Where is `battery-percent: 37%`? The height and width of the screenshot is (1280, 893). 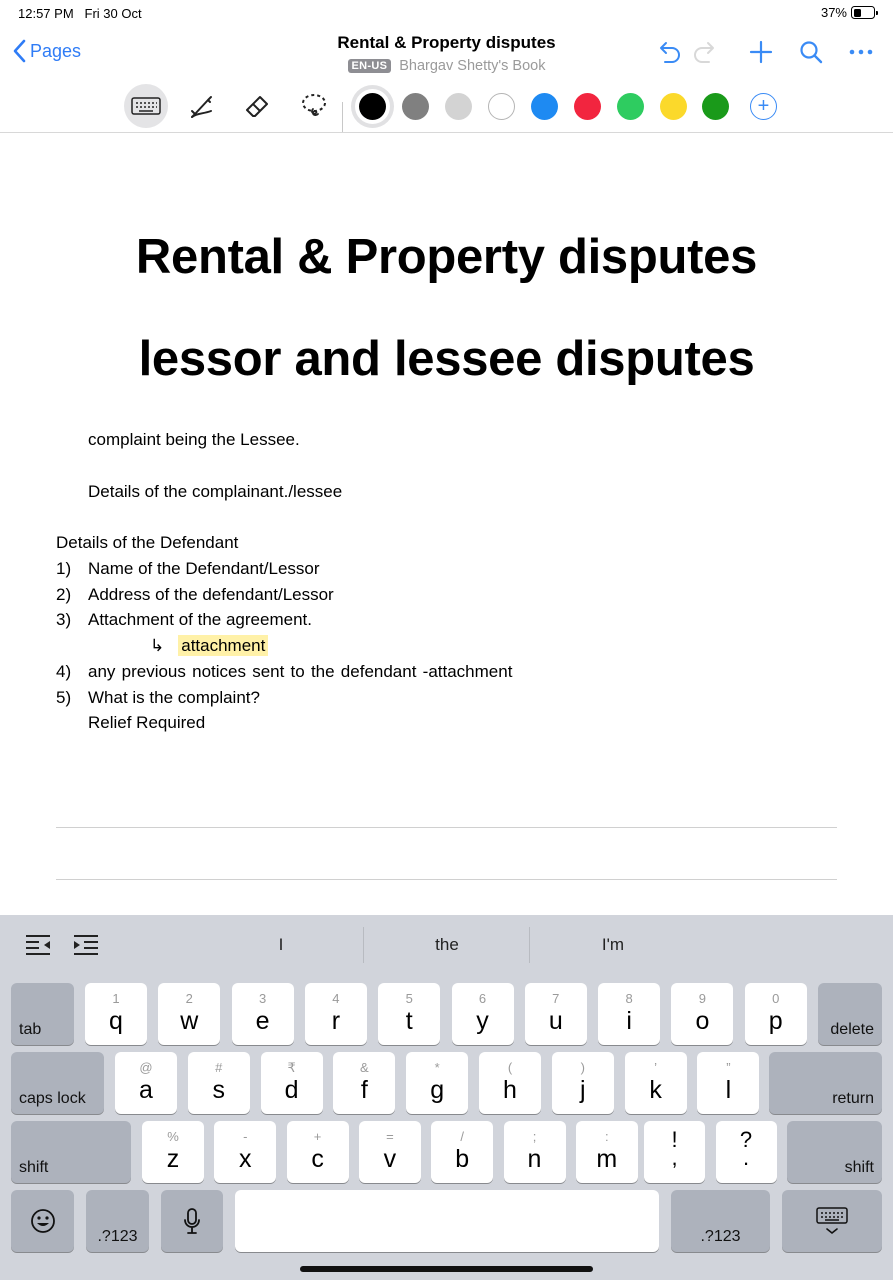
battery-percent: 37% is located at coordinates (833, 12).